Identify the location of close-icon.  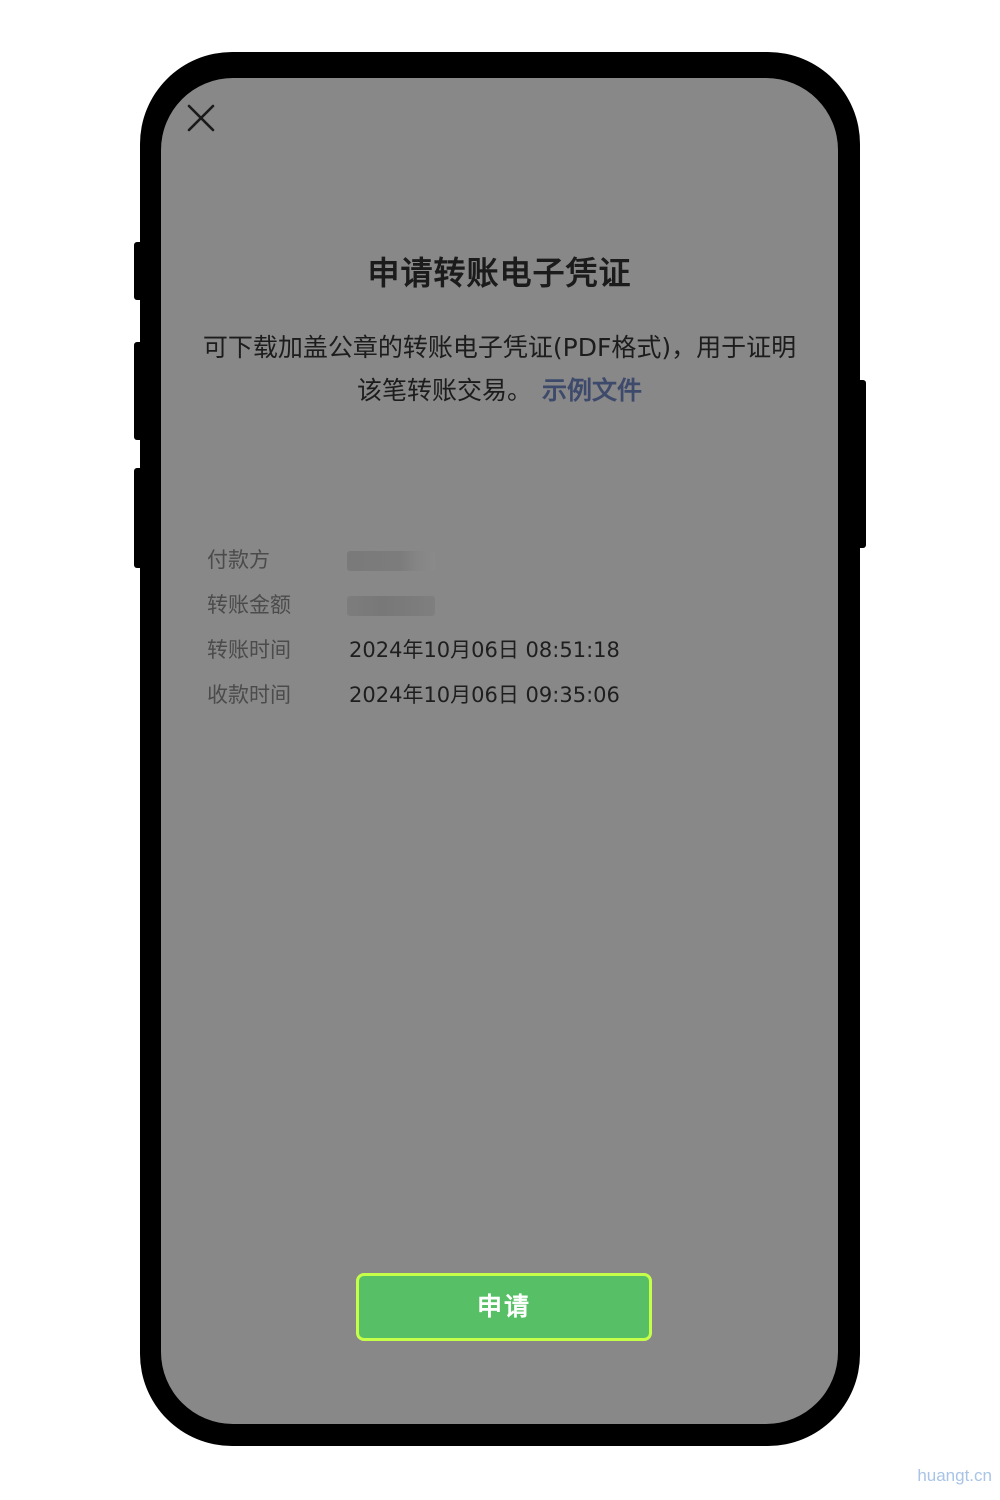
(201, 118).